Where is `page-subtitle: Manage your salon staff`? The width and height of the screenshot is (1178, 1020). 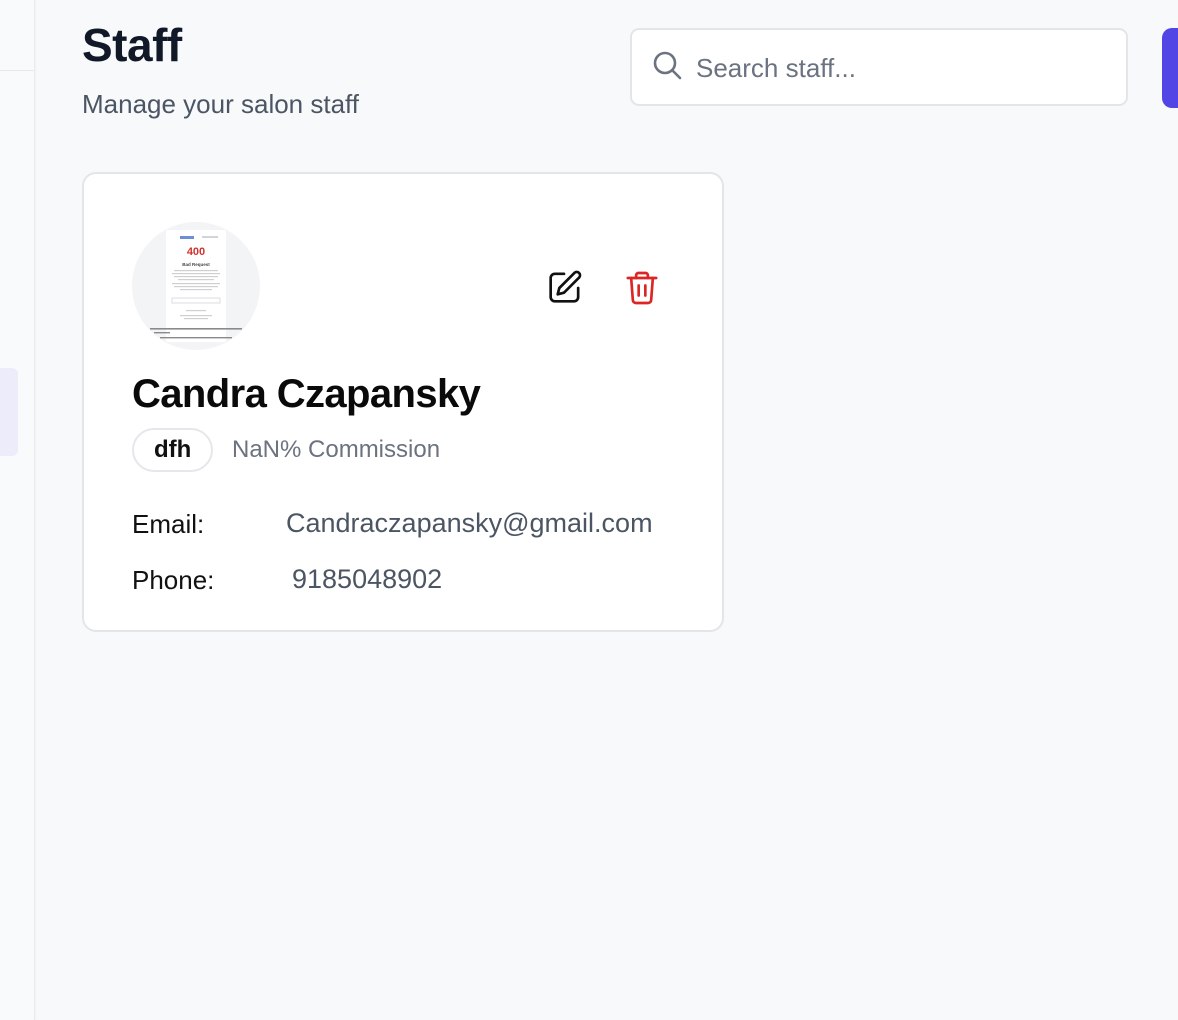
page-subtitle: Manage your salon staff is located at coordinates (221, 104).